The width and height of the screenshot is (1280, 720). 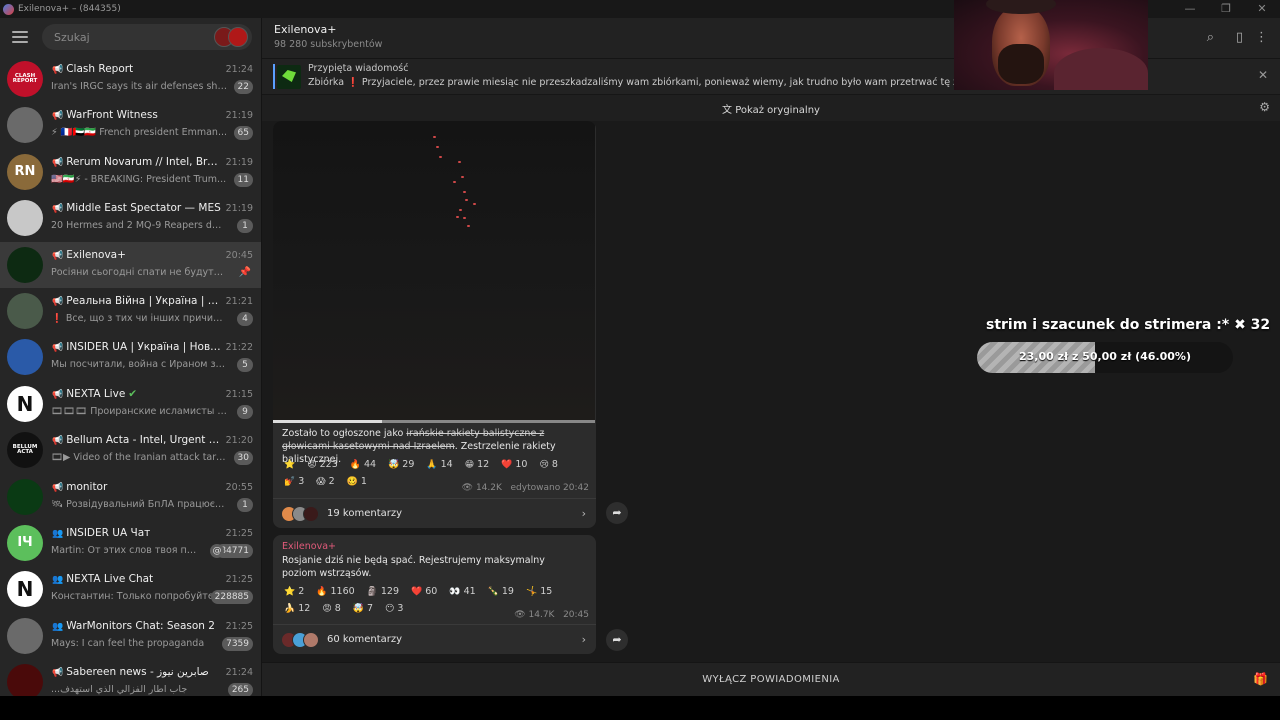 I want to click on reaction-count: 19, so click(x=507, y=591).